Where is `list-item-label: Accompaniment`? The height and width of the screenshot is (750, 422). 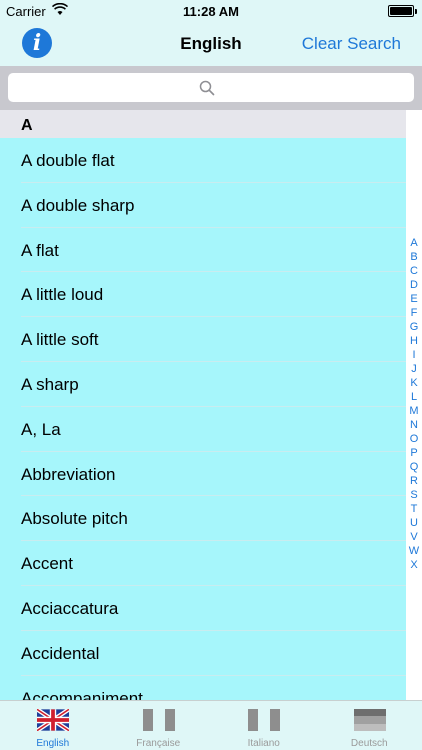
list-item-label: Accompaniment is located at coordinates (82, 694).